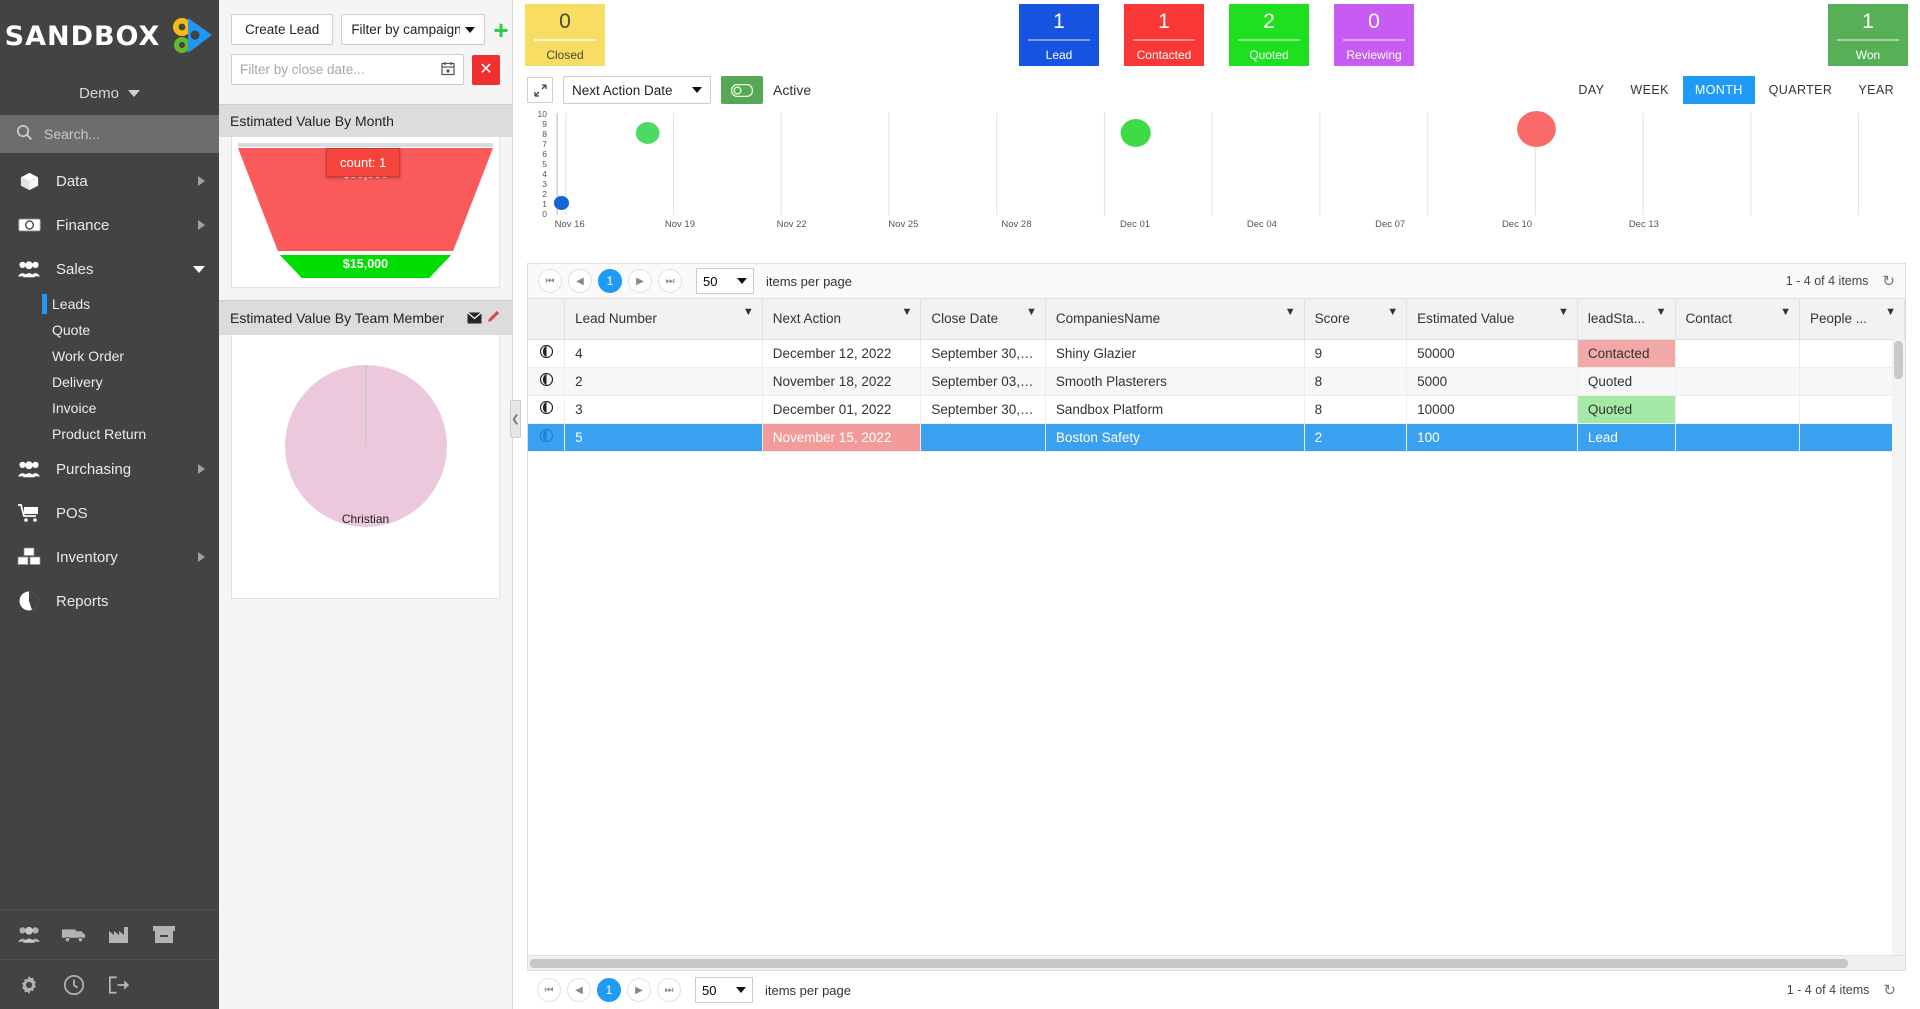 Image resolution: width=1920 pixels, height=1009 pixels. Describe the element at coordinates (1175, 319) in the screenshot. I see `col-header-companies-name: CompaniesName ▼` at that location.